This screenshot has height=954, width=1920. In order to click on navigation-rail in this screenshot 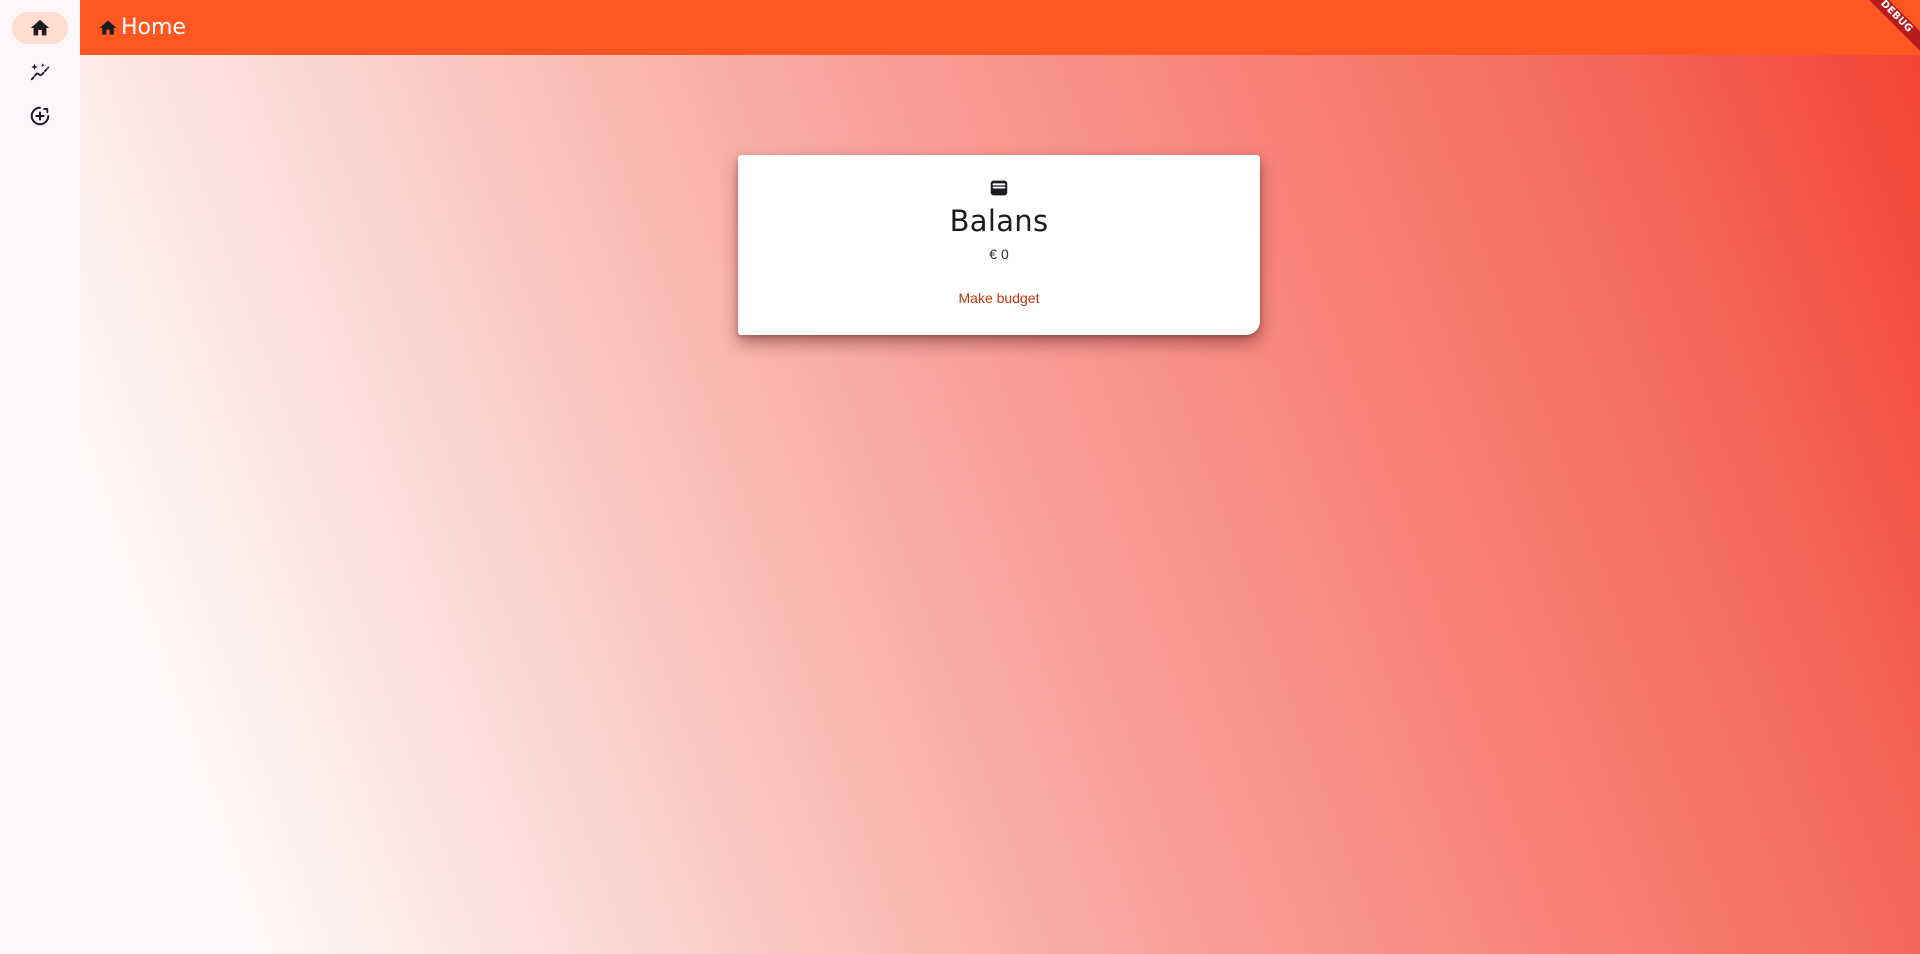, I will do `click(40, 477)`.